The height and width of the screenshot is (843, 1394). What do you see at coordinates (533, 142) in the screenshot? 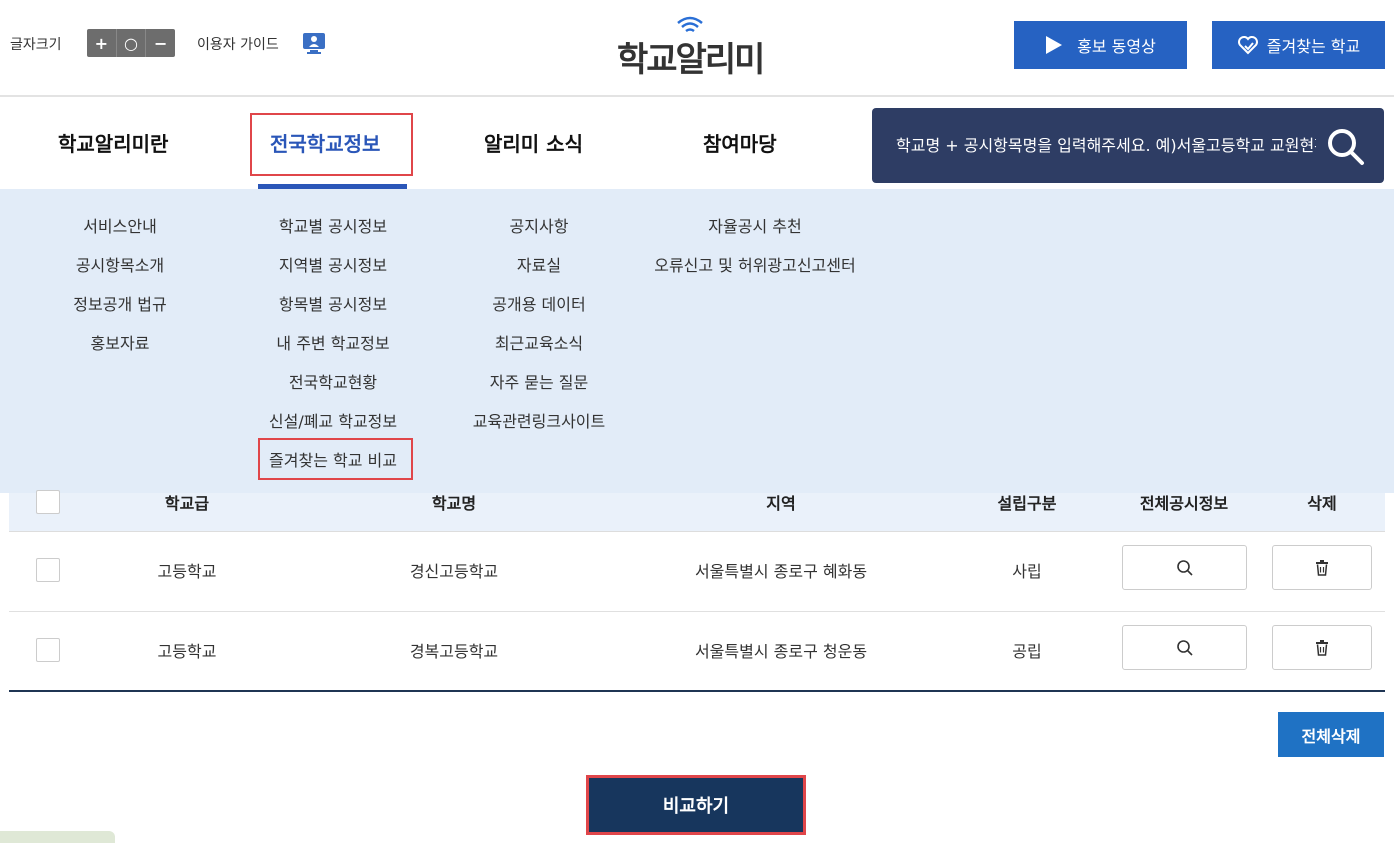
I see `nav-news: 알리미 소식` at bounding box center [533, 142].